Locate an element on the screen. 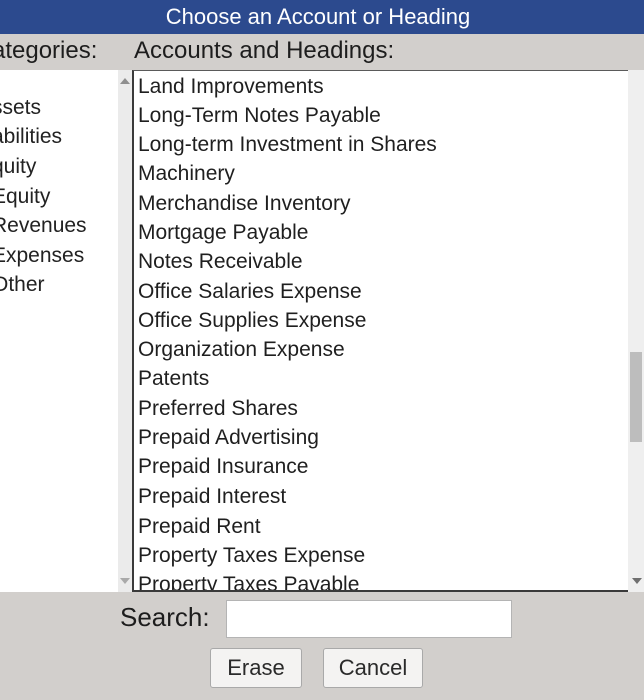 This screenshot has height=700, width=644. scroll-up-arrow-icon is located at coordinates (125, 81).